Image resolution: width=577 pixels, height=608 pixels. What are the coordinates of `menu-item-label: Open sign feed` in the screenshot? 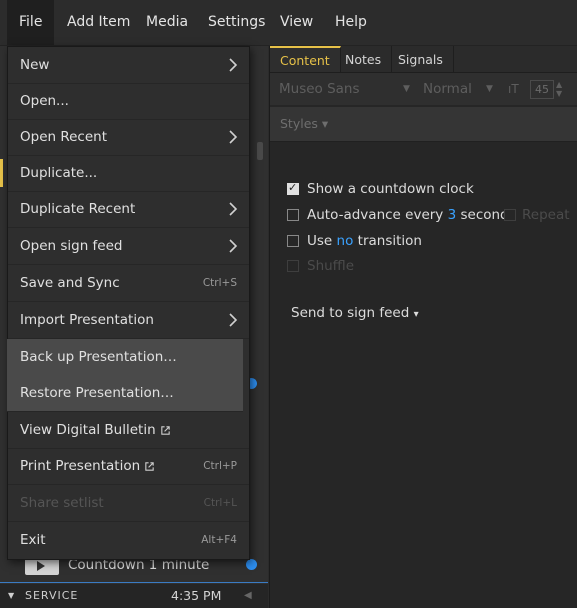 It's located at (71, 246).